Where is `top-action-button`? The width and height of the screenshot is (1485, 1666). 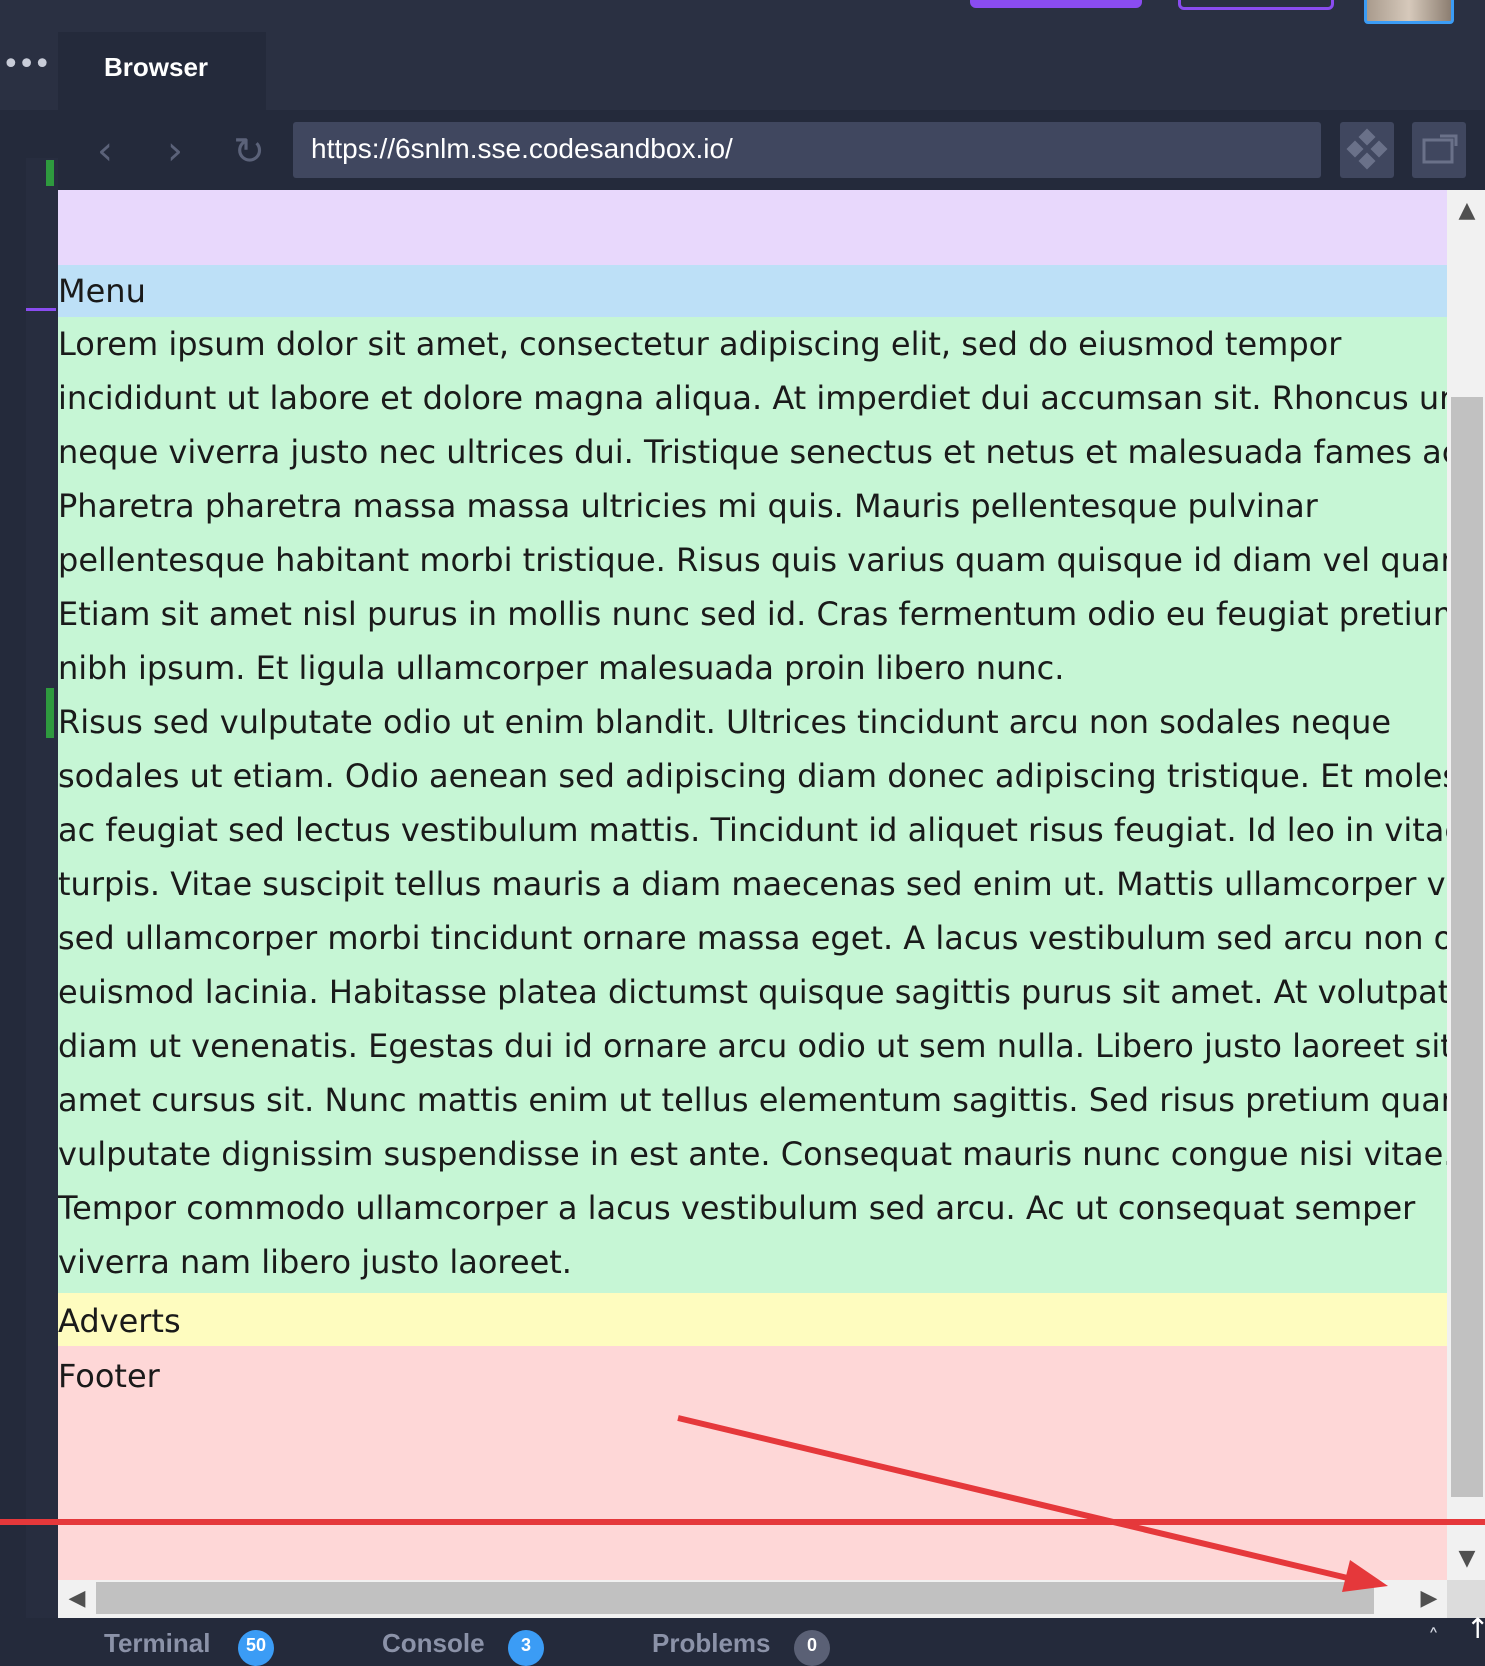 top-action-button is located at coordinates (1056, 4).